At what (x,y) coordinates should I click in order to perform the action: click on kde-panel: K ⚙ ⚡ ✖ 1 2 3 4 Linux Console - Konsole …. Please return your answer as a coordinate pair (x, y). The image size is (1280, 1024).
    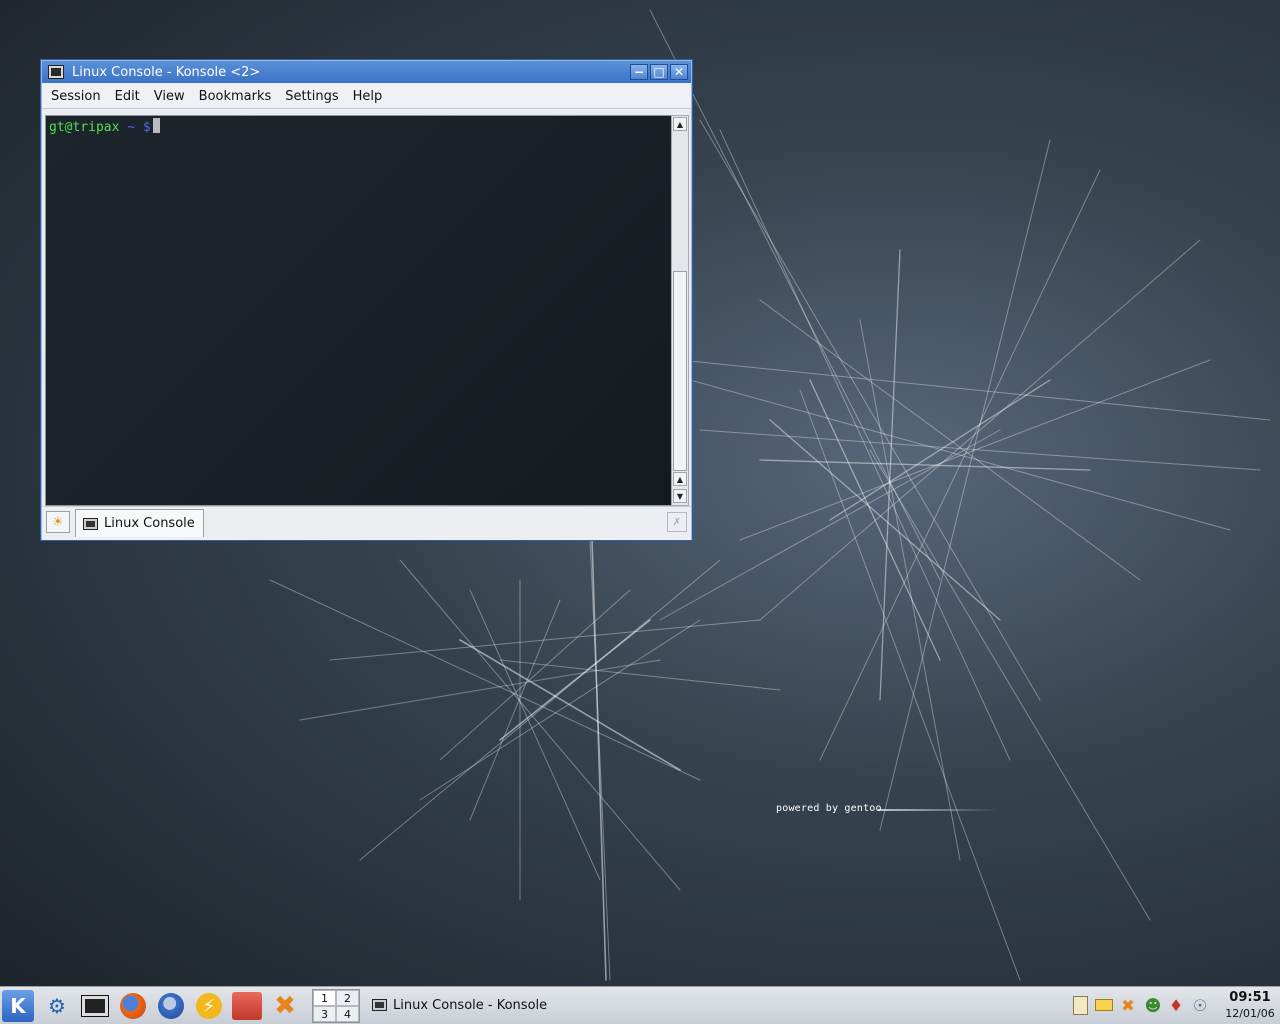
    Looking at the image, I should click on (640, 1005).